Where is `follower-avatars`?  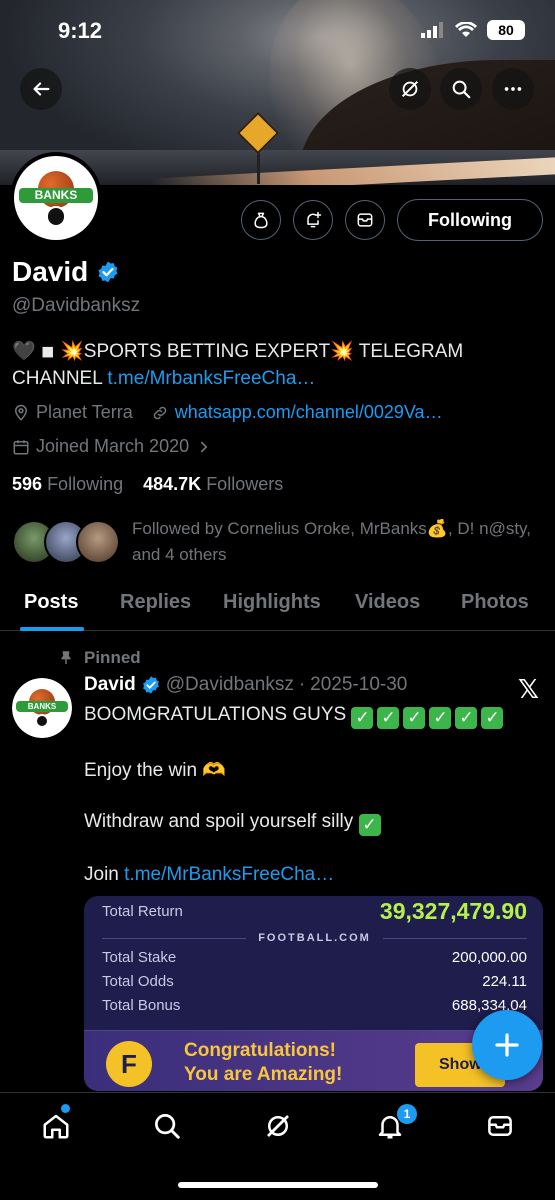 follower-avatars is located at coordinates (66, 542).